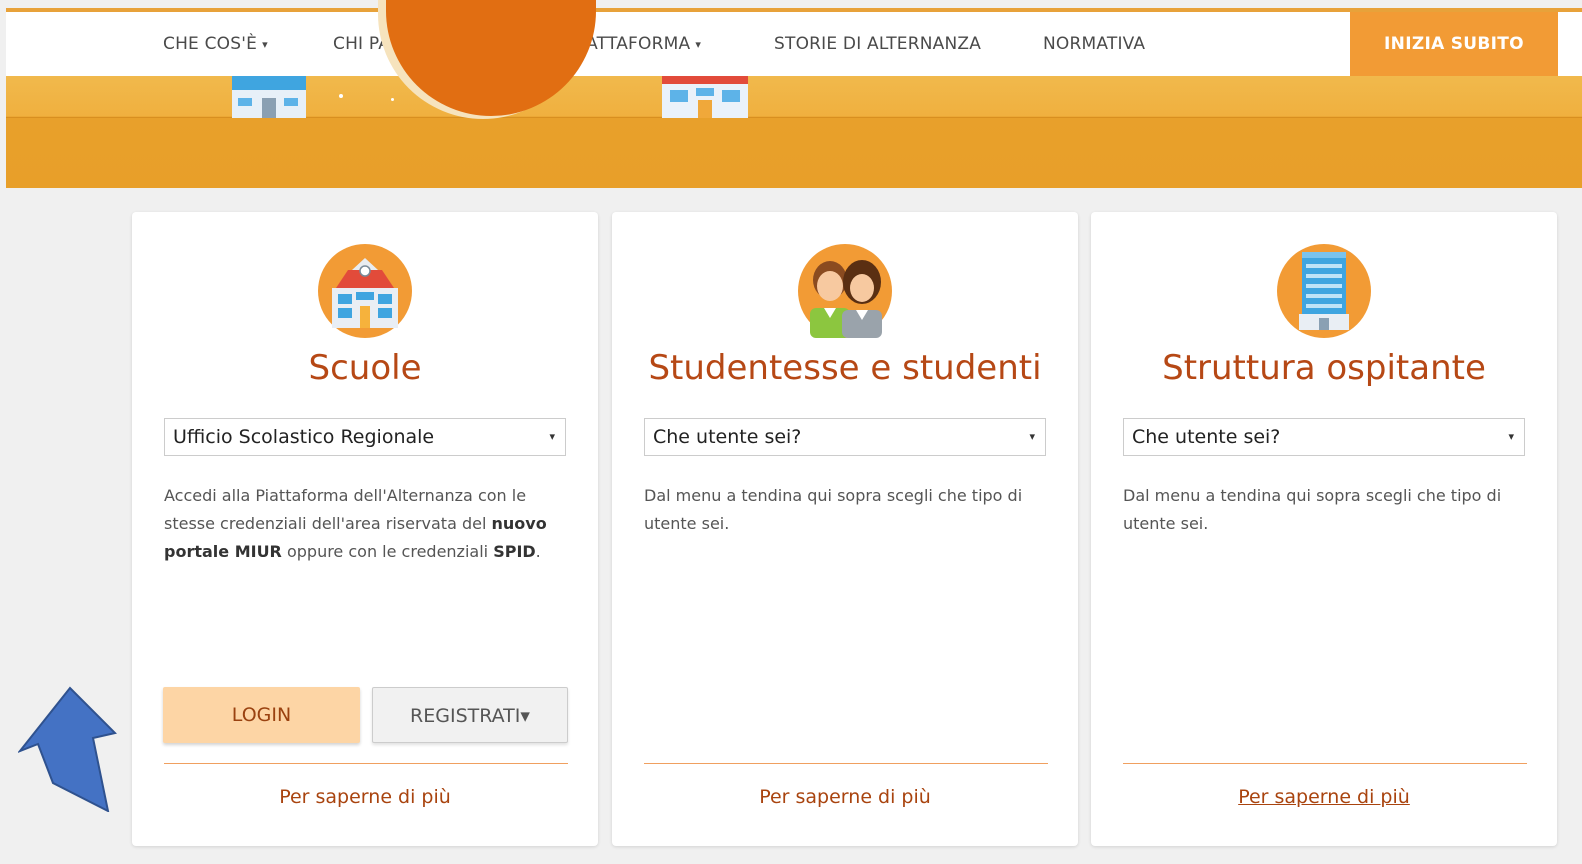 This screenshot has height=864, width=1582. What do you see at coordinates (304, 437) in the screenshot?
I see `select-value: Ufficio Scolastico Regionale` at bounding box center [304, 437].